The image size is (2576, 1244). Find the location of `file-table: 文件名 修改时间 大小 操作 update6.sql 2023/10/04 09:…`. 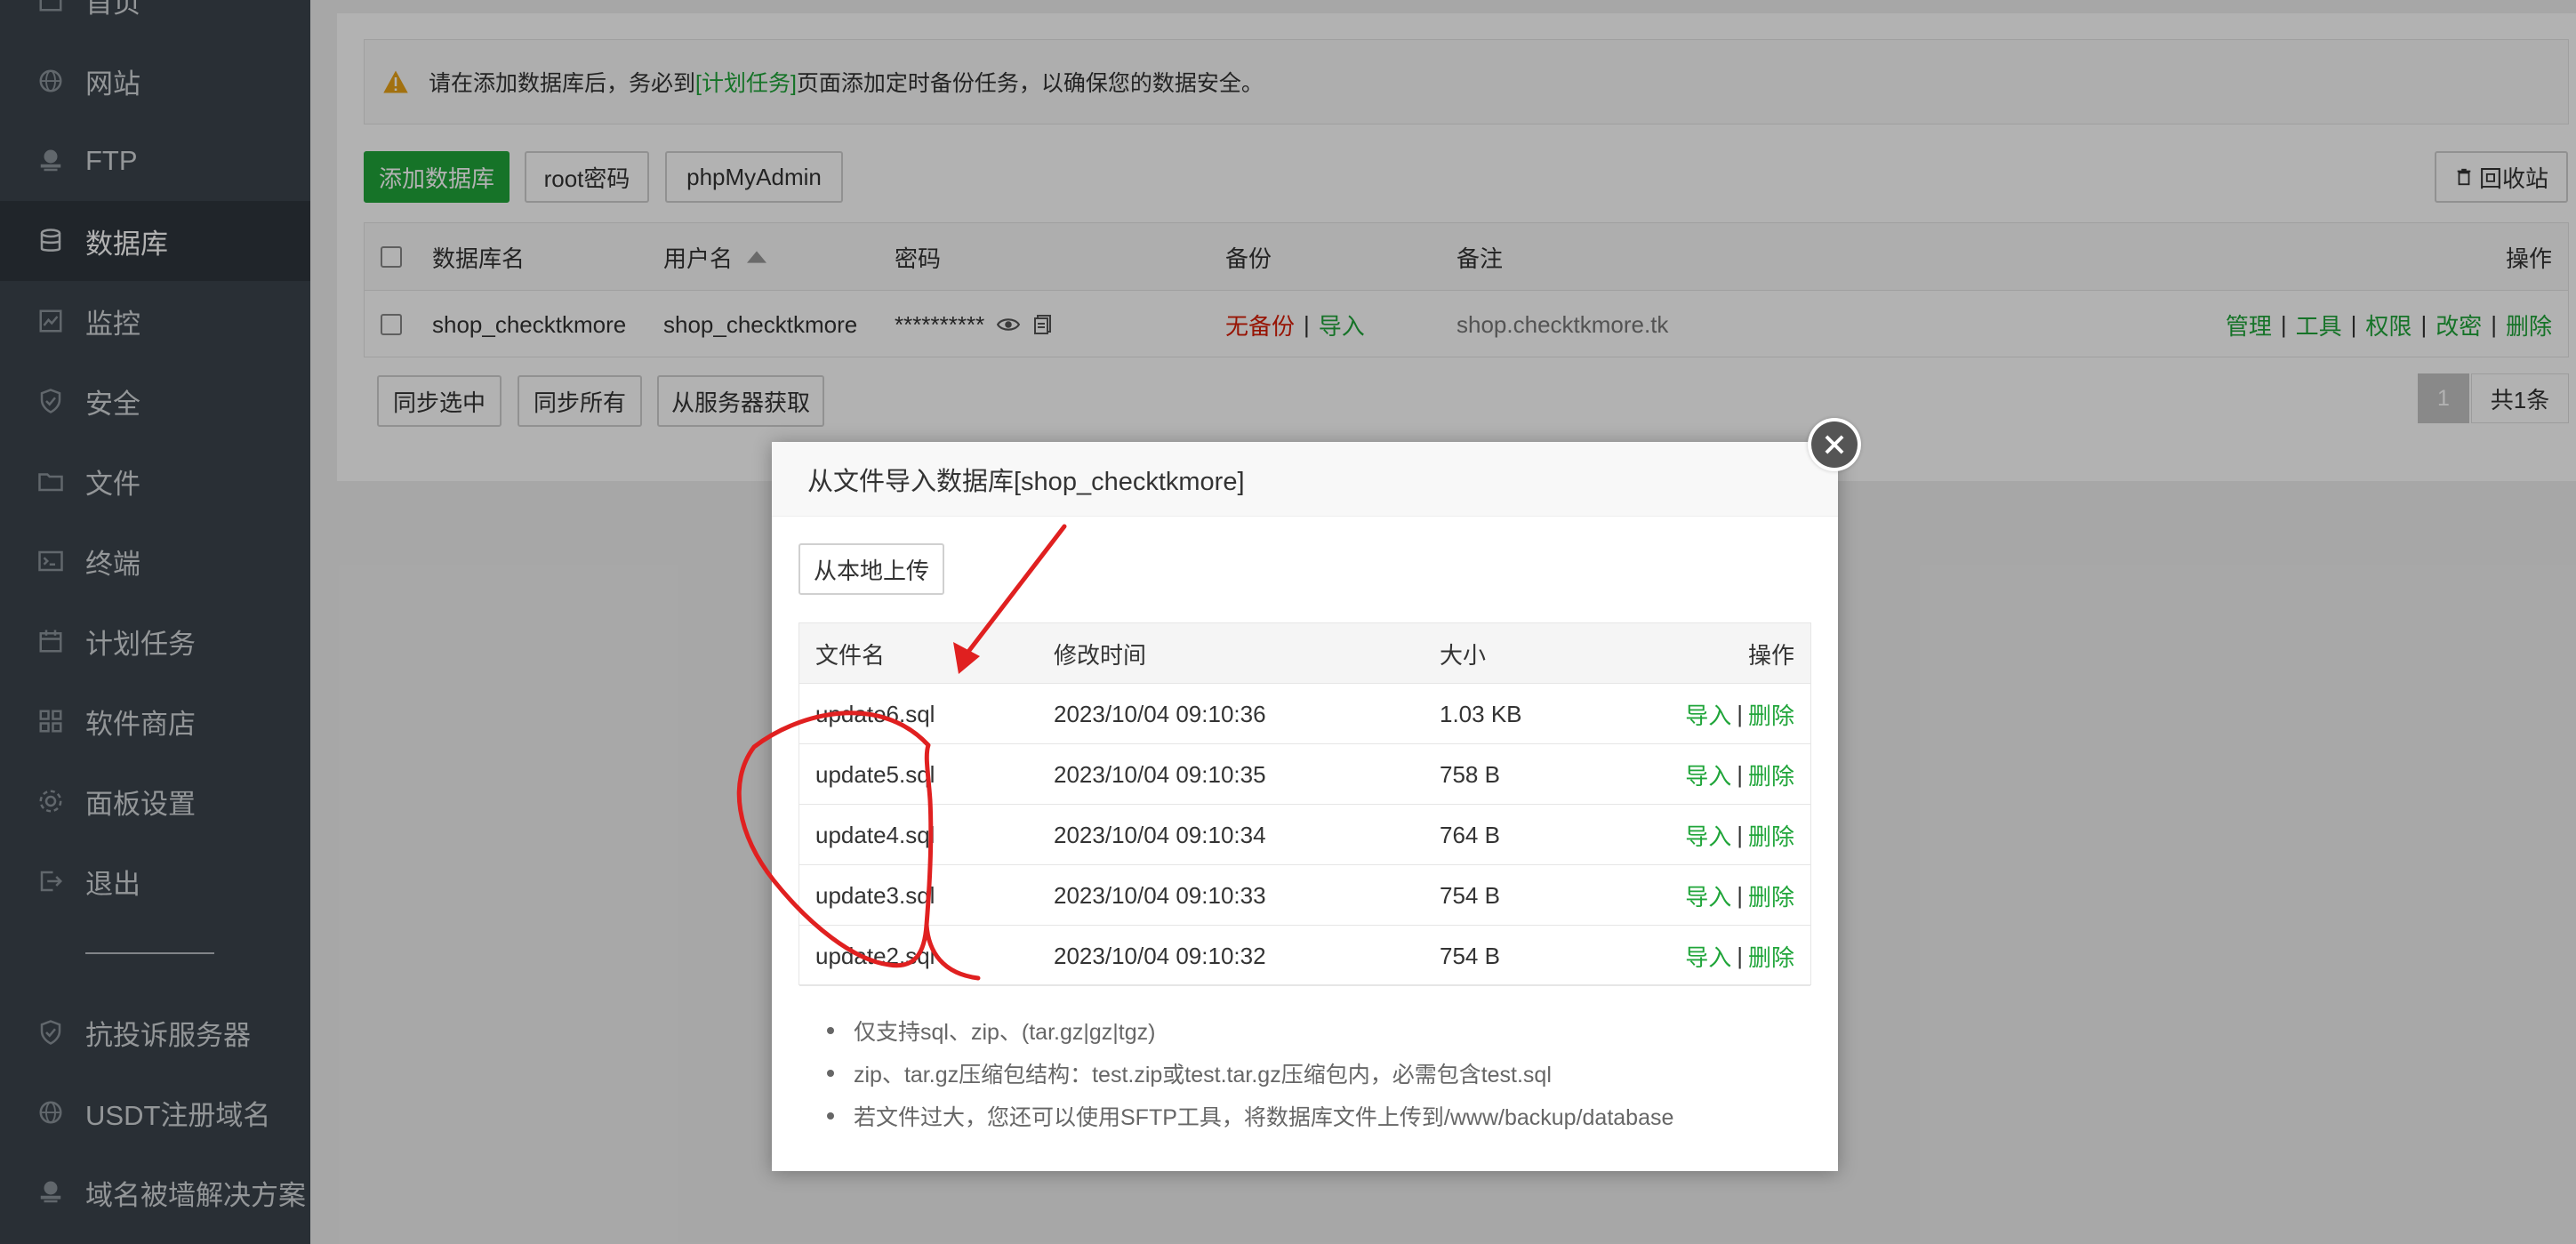

file-table: 文件名 修改时间 大小 操作 update6.sql 2023/10/04 09:… is located at coordinates (1304, 804).